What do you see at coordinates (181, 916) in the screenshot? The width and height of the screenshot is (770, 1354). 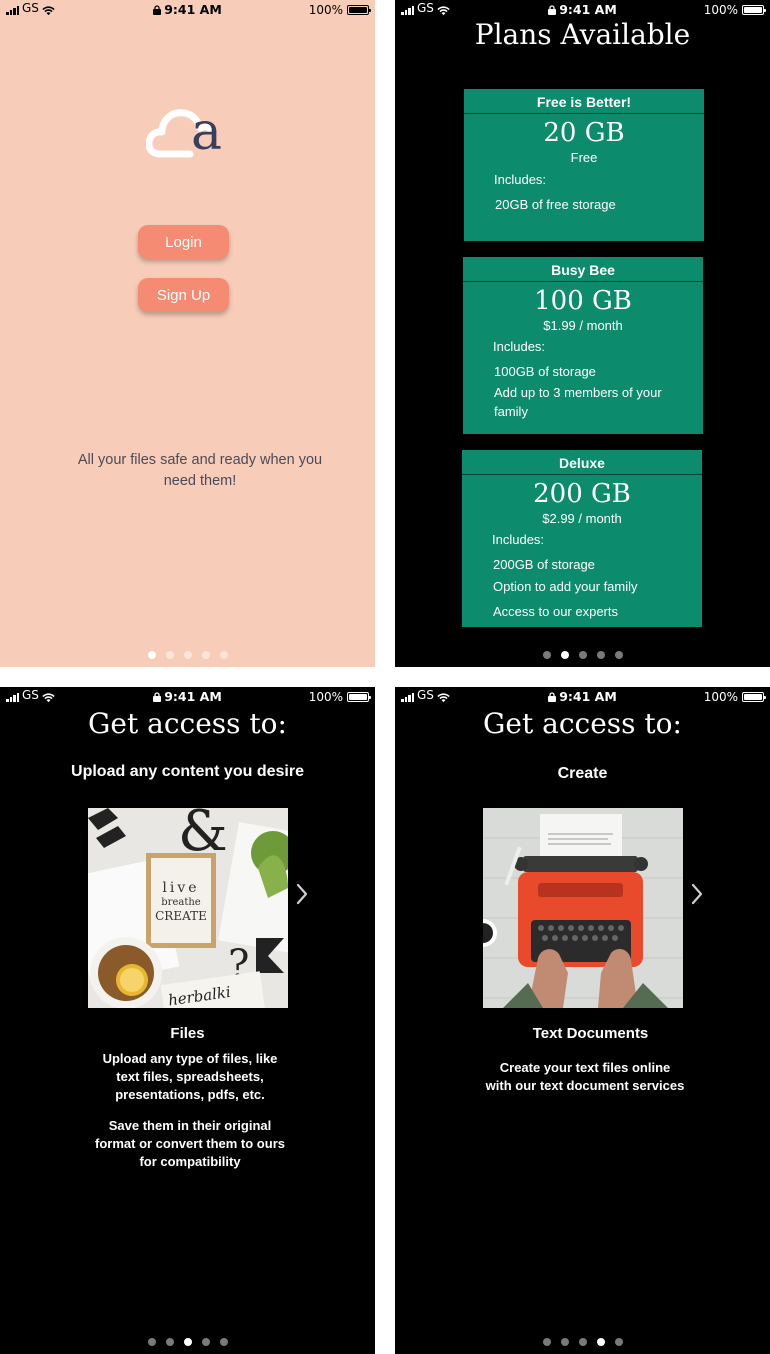 I see `frame-line-3: CREATE` at bounding box center [181, 916].